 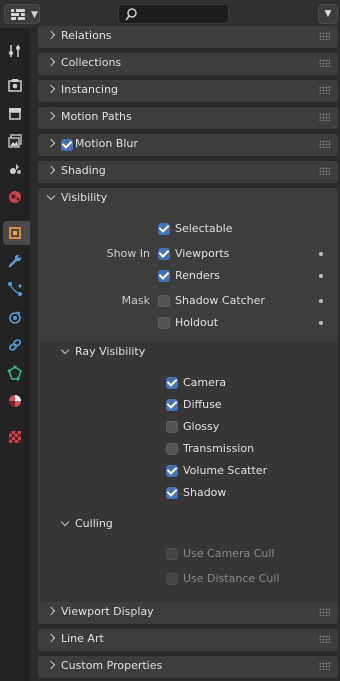 I want to click on panel-header-motion-paths: Motion Paths, so click(x=188, y=118).